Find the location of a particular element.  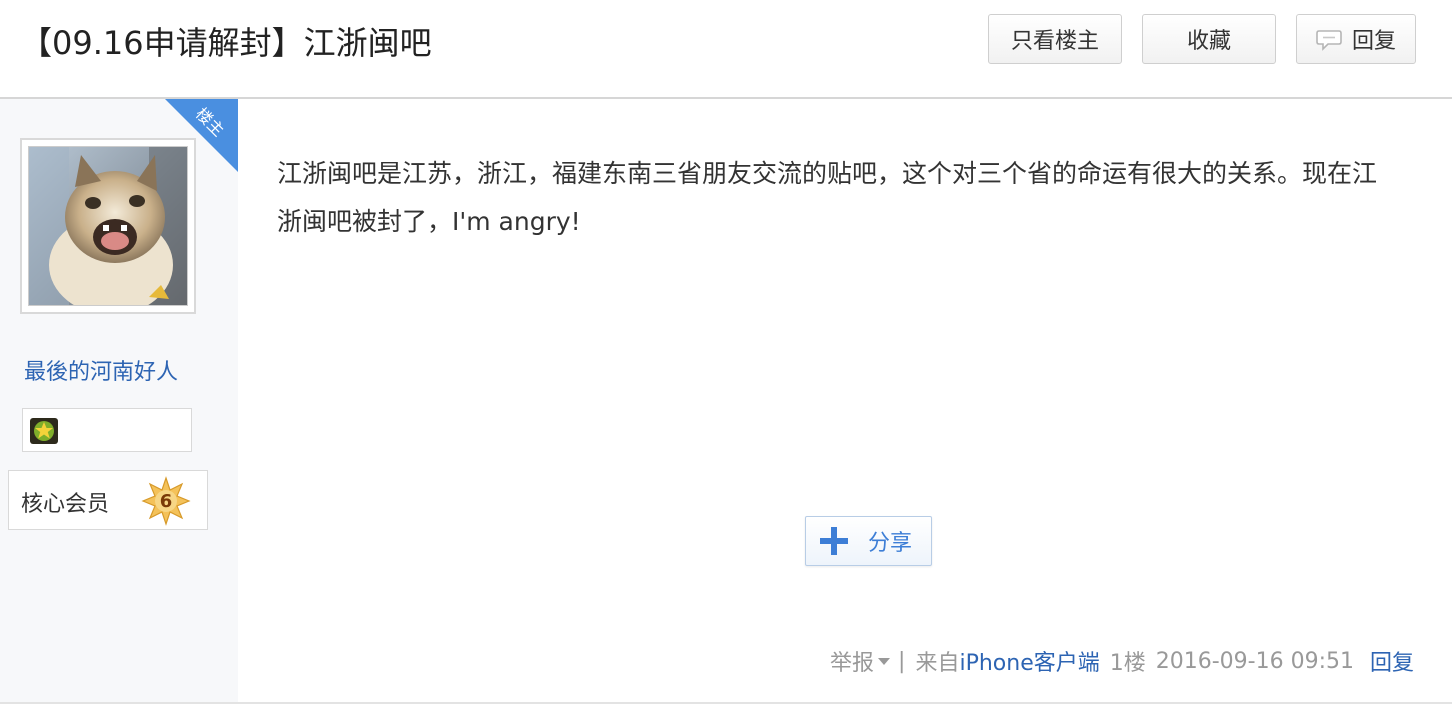

level-star-badge-icon: 6 is located at coordinates (166, 501).